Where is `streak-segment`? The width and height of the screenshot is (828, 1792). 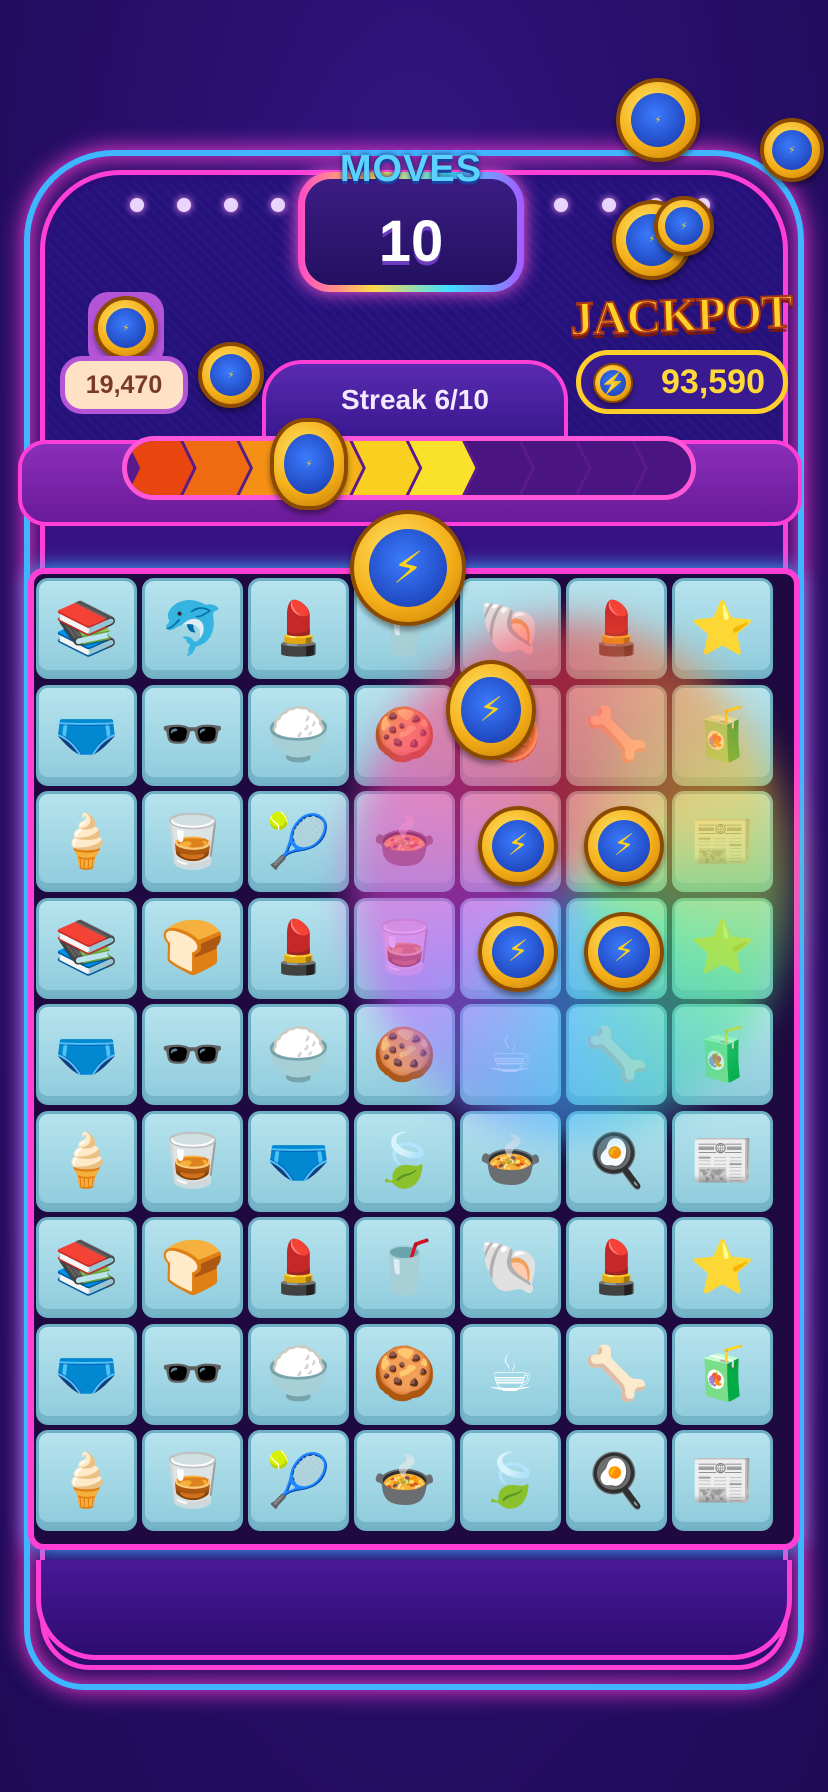 streak-segment is located at coordinates (160, 468).